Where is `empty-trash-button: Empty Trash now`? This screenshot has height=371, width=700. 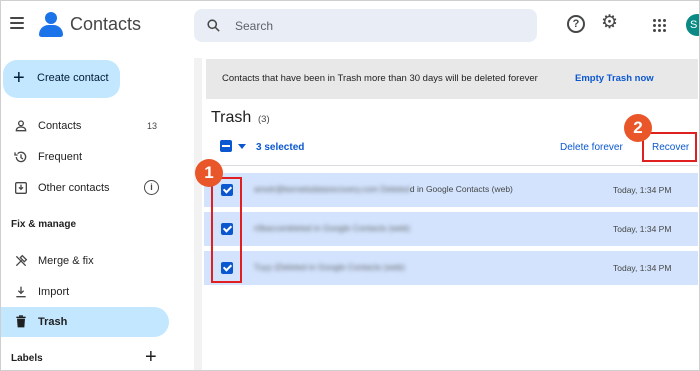
empty-trash-button: Empty Trash now is located at coordinates (614, 78).